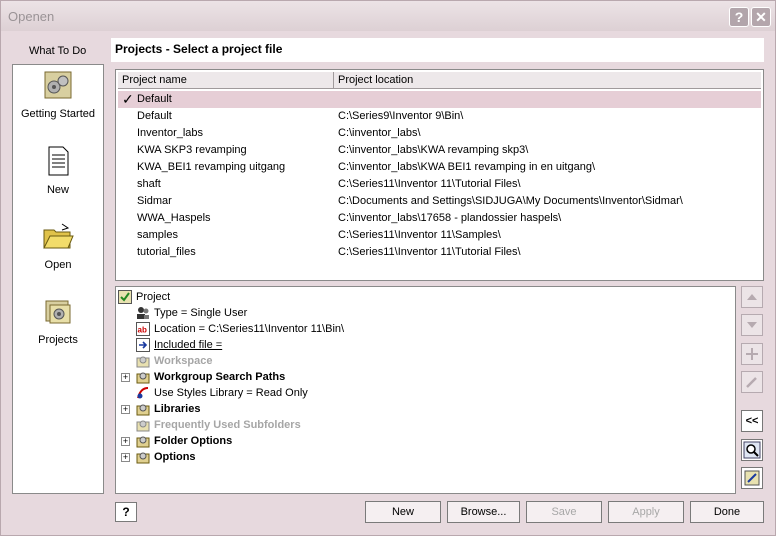  What do you see at coordinates (174, 218) in the screenshot?
I see `project-name: WWA_Haspels` at bounding box center [174, 218].